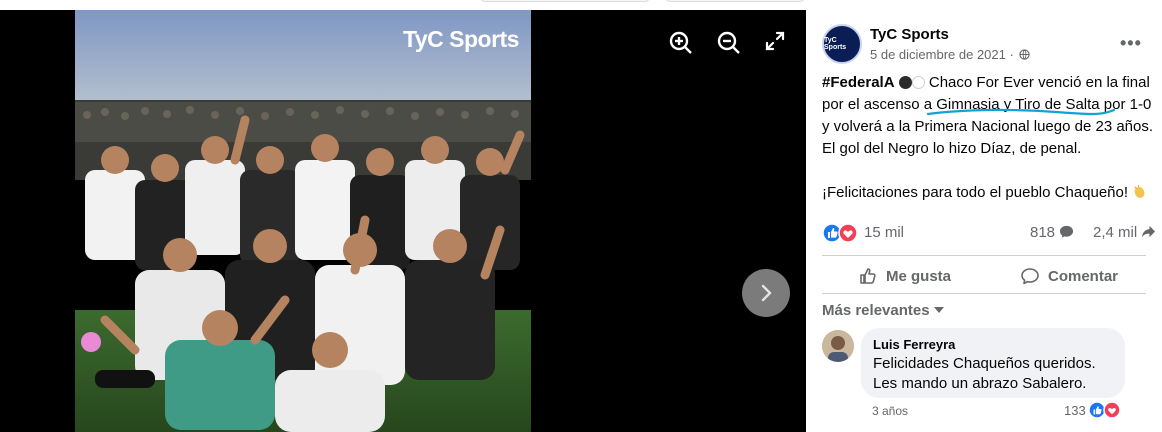  What do you see at coordinates (1083, 276) in the screenshot?
I see `comment-button-label: Comentar` at bounding box center [1083, 276].